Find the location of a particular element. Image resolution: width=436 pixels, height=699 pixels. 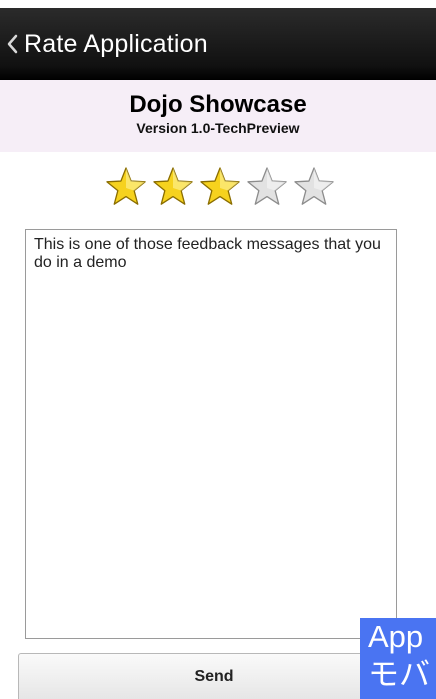

overlay-badge: App モバ is located at coordinates (398, 658).